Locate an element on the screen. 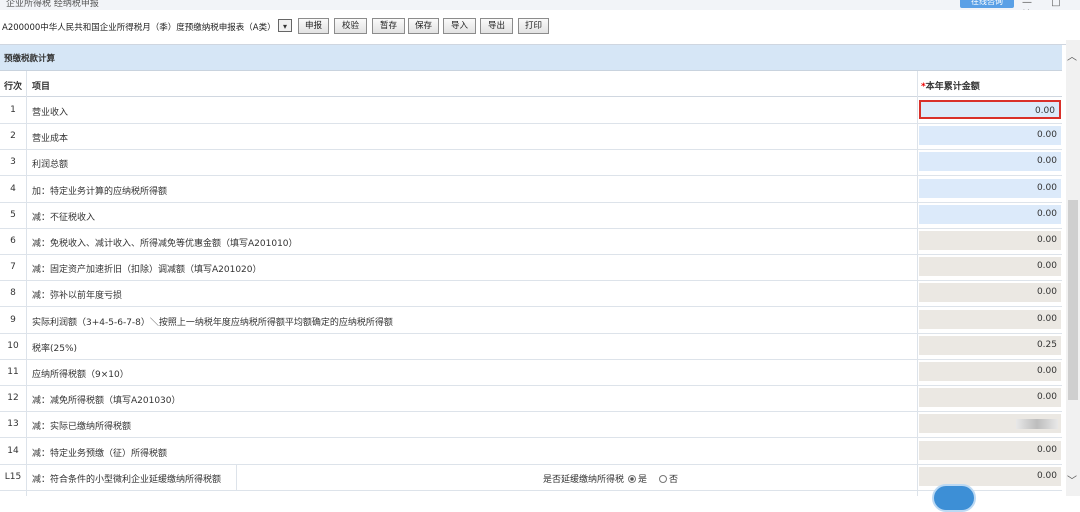  row-number: 10 is located at coordinates (13, 345).